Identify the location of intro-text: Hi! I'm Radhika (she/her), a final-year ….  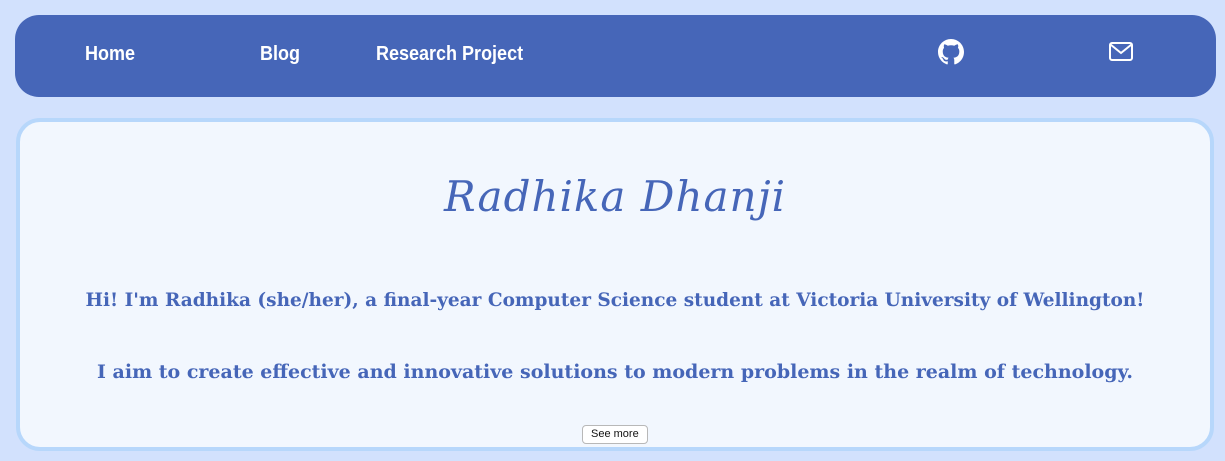
(615, 300).